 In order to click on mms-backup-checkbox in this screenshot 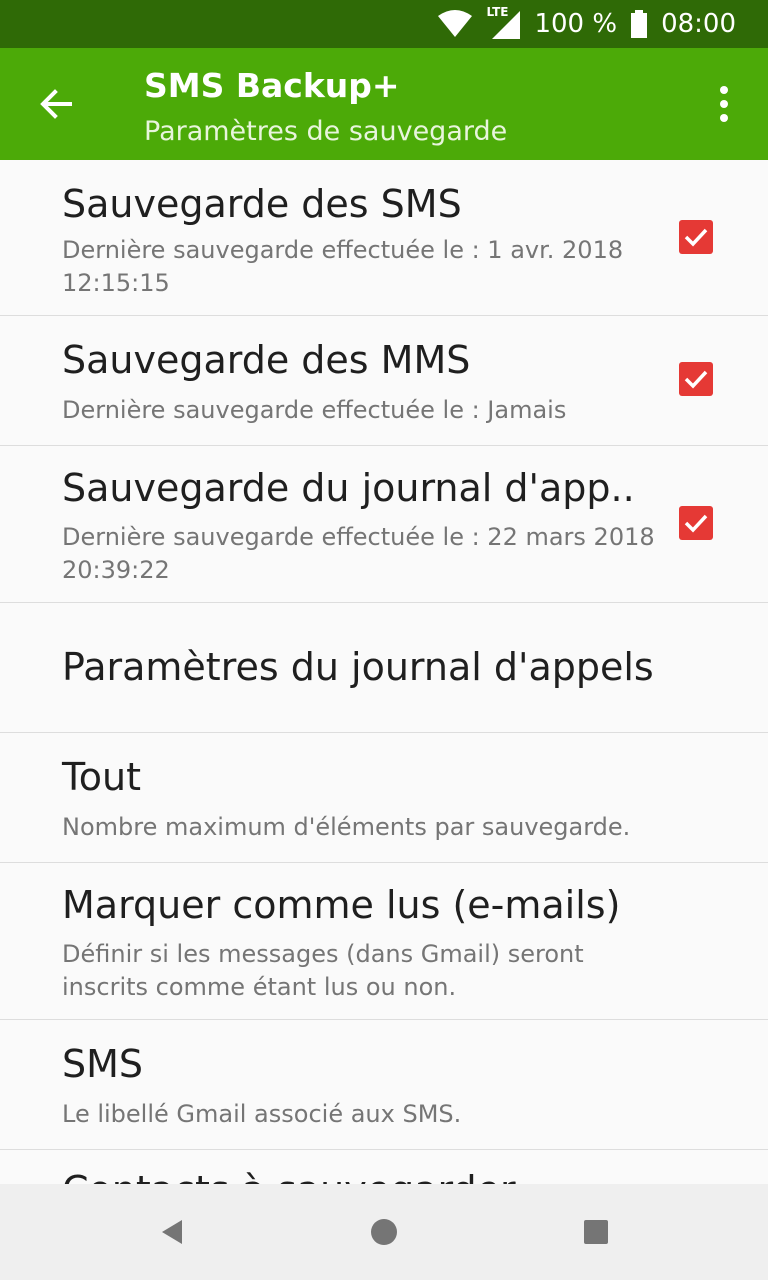, I will do `click(696, 379)`.